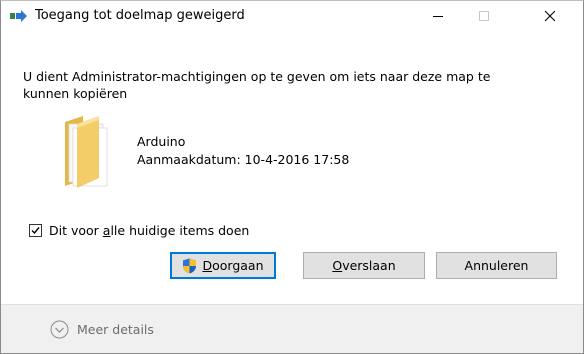 The height and width of the screenshot is (354, 584). What do you see at coordinates (233, 265) in the screenshot?
I see `continue-label: Doorgaan` at bounding box center [233, 265].